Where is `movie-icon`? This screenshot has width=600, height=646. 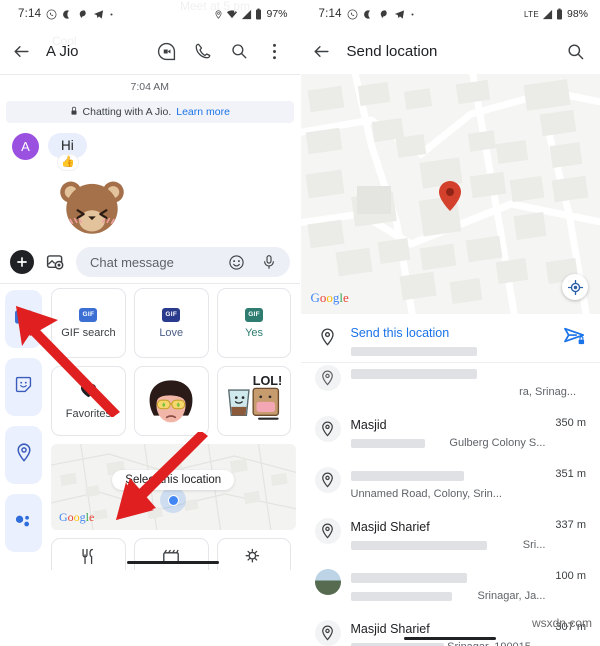 movie-icon is located at coordinates (171, 558).